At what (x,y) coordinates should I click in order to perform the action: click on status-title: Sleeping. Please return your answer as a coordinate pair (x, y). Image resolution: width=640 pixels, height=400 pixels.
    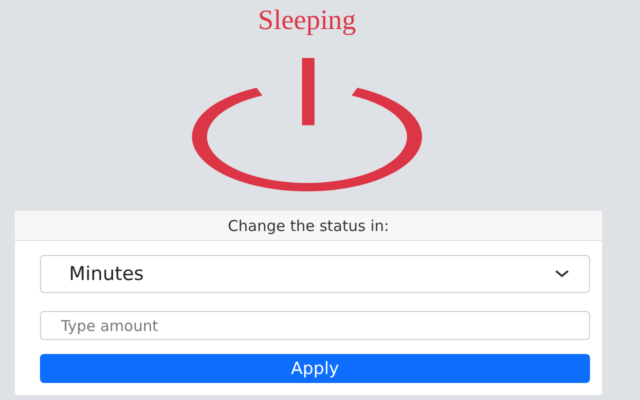
    Looking at the image, I should click on (307, 21).